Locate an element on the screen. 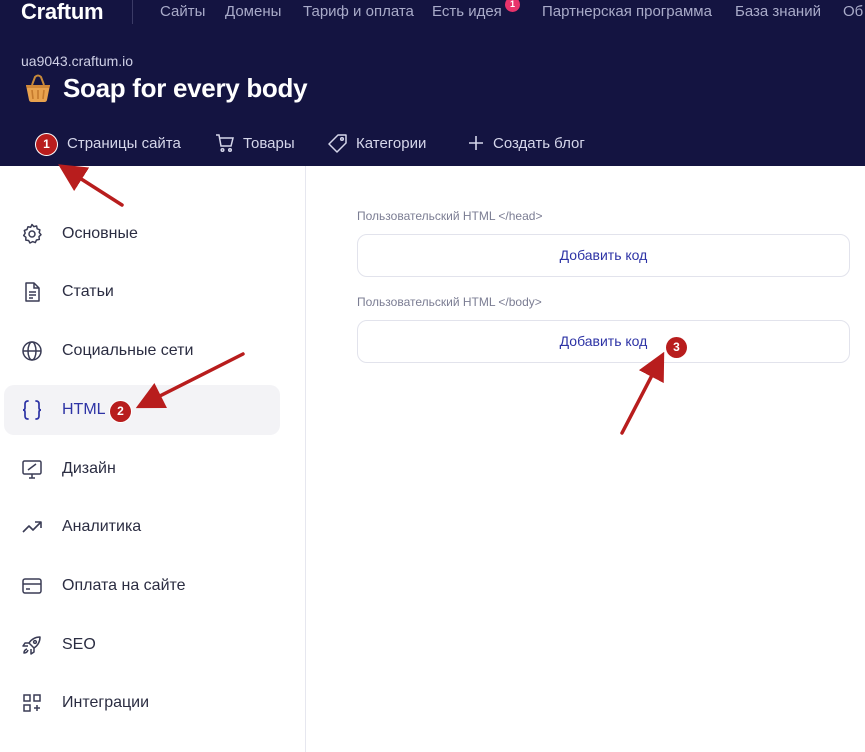 The image size is (865, 752). step-2-badge: 2 is located at coordinates (120, 411).